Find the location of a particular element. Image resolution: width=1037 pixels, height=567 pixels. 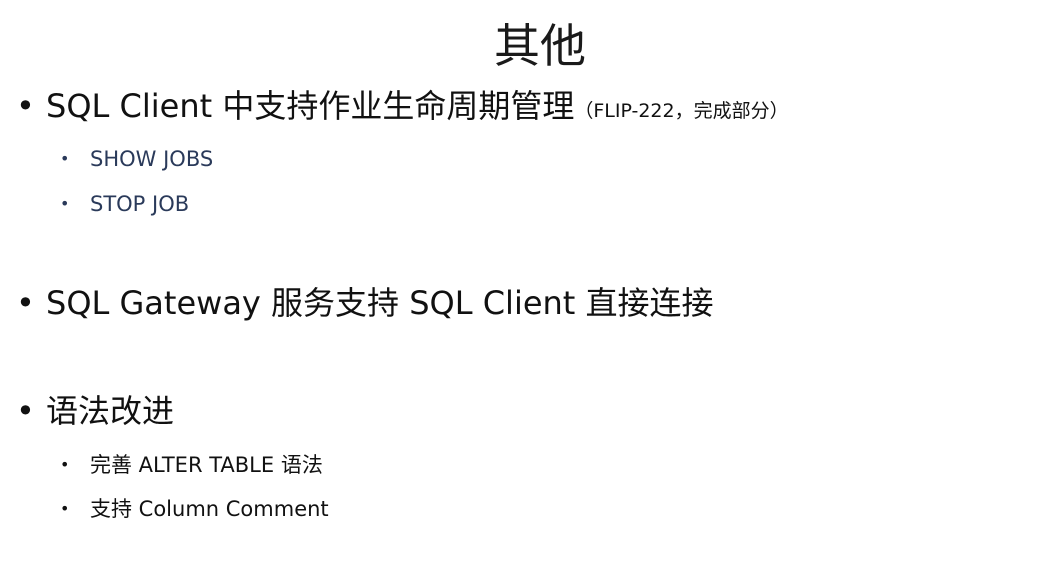

sub-item-text: 完善 ALTER TABLE 语法 is located at coordinates (206, 465).